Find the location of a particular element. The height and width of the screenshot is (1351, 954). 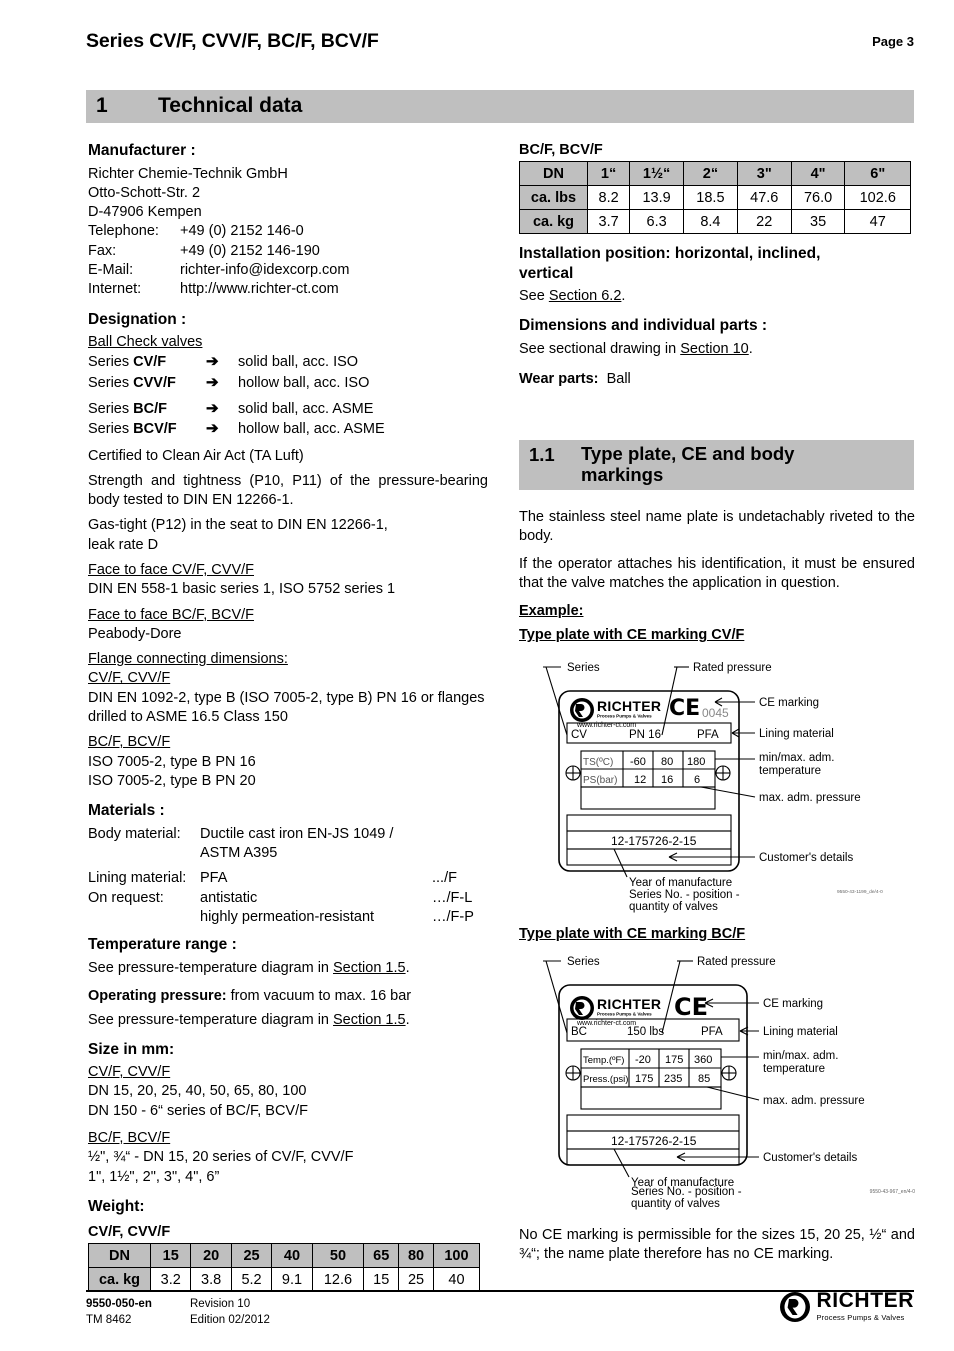

leader-pressure-bc is located at coordinates (733, 1093).